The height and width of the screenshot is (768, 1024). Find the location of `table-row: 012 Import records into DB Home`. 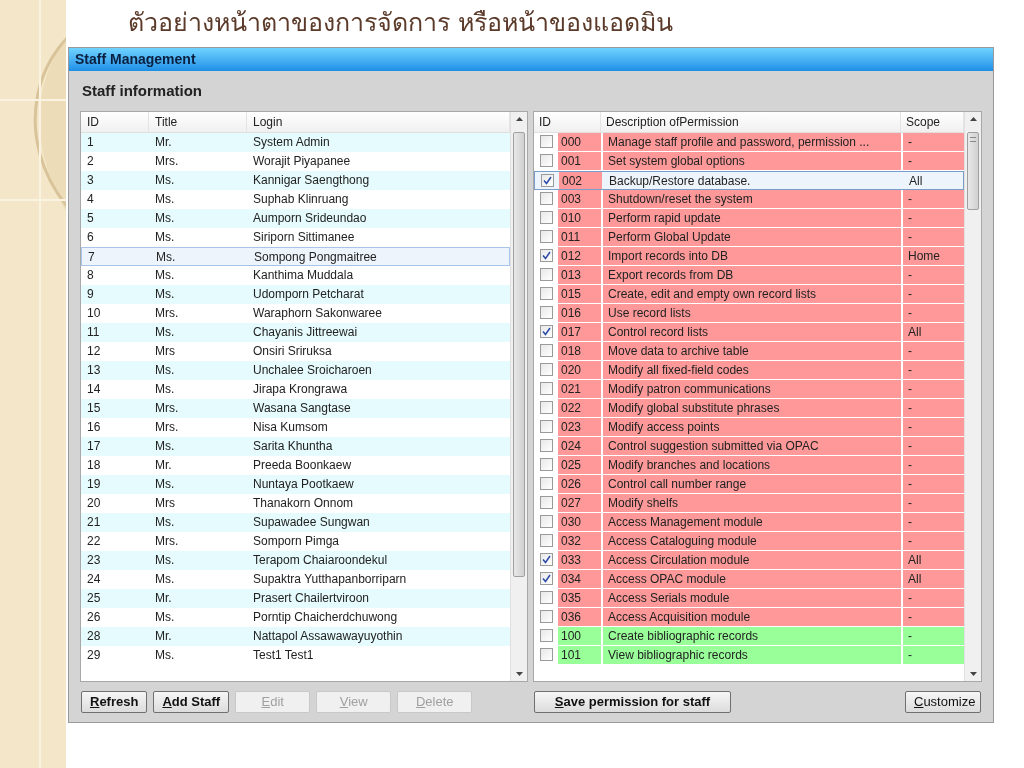

table-row: 012 Import records into DB Home is located at coordinates (749, 256).